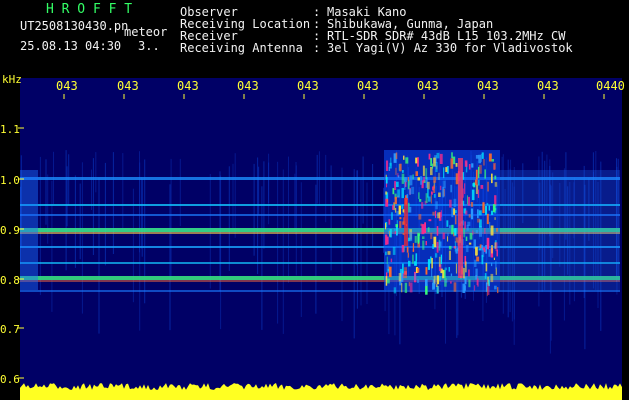 The image size is (629, 400). I want to click on y-tick-label: 0.9, so click(10, 230).